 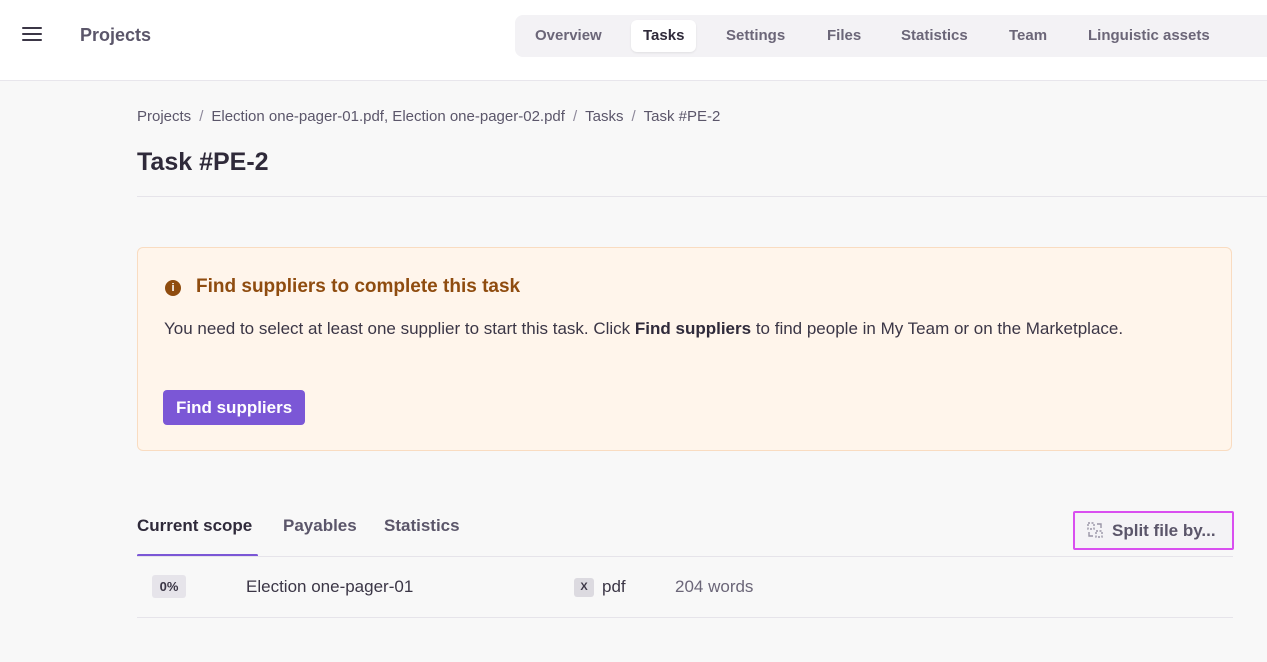 What do you see at coordinates (844, 36) in the screenshot?
I see `tab-files: Files` at bounding box center [844, 36].